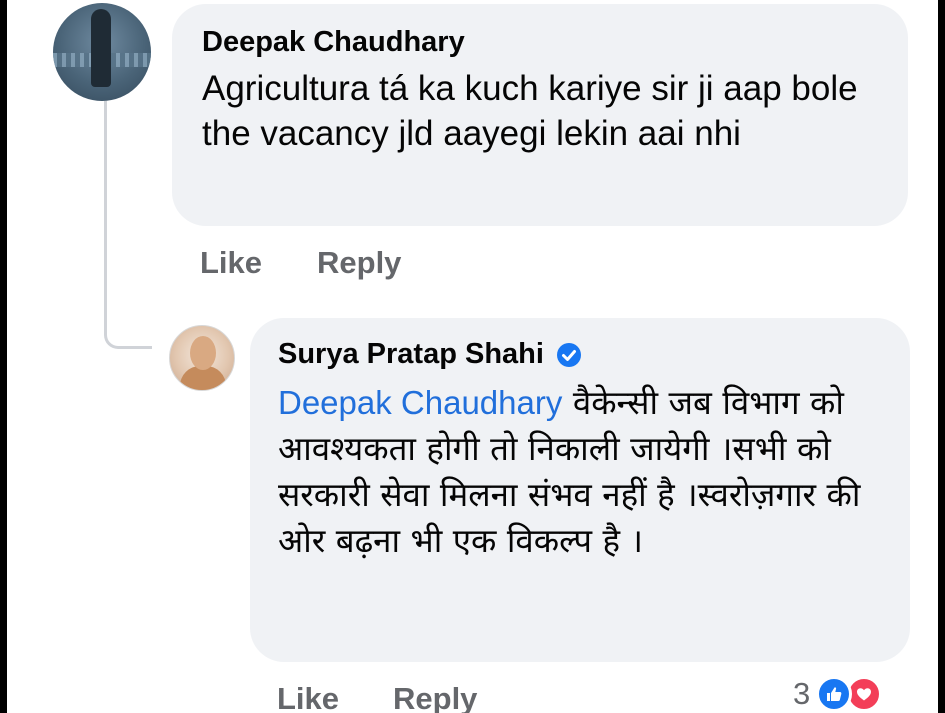 This screenshot has height=713, width=945. Describe the element at coordinates (203, 353) in the screenshot. I see `avatar-face` at that location.